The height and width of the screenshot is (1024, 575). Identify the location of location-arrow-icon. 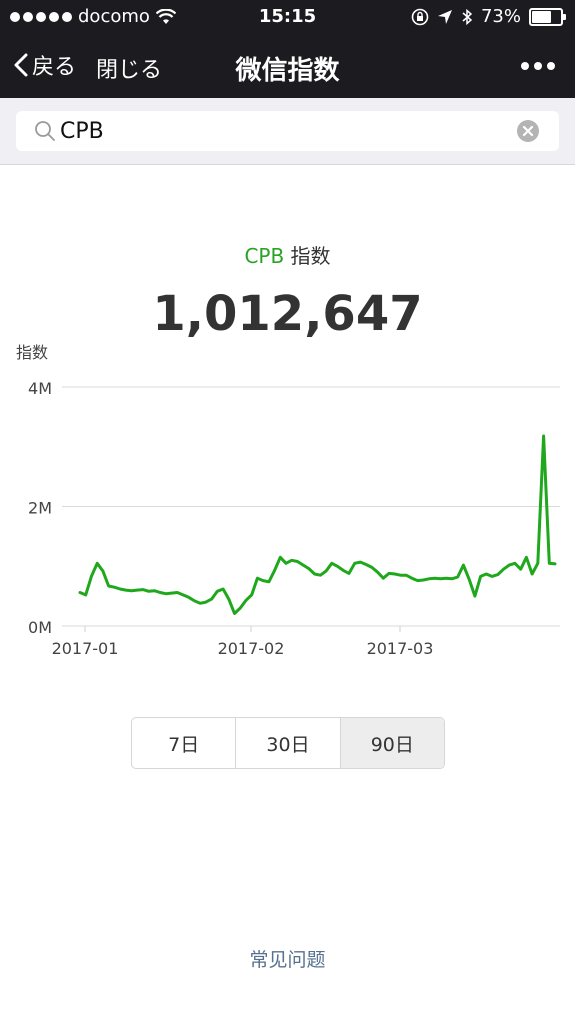
(444, 16).